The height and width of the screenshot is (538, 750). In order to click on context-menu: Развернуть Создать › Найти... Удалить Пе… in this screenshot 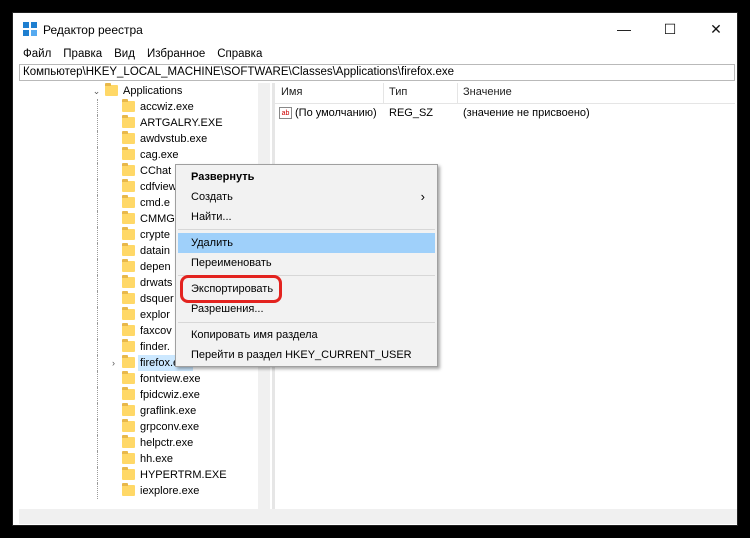, I will do `click(306, 265)`.